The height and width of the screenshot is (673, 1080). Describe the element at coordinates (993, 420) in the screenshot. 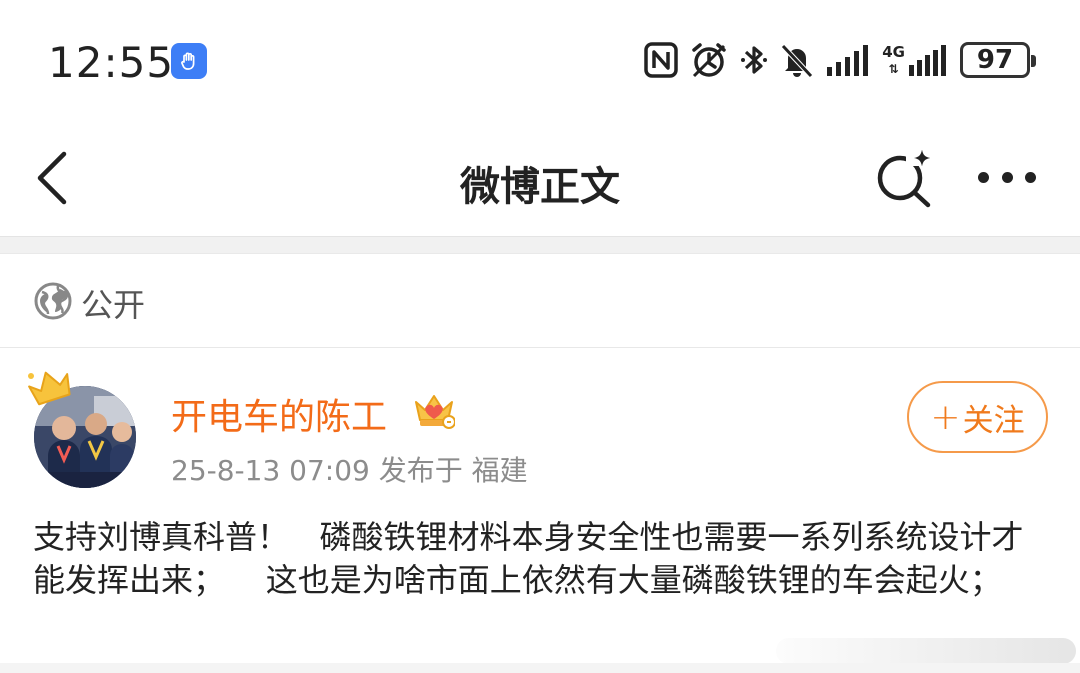

I see `follow-label: 关注` at that location.